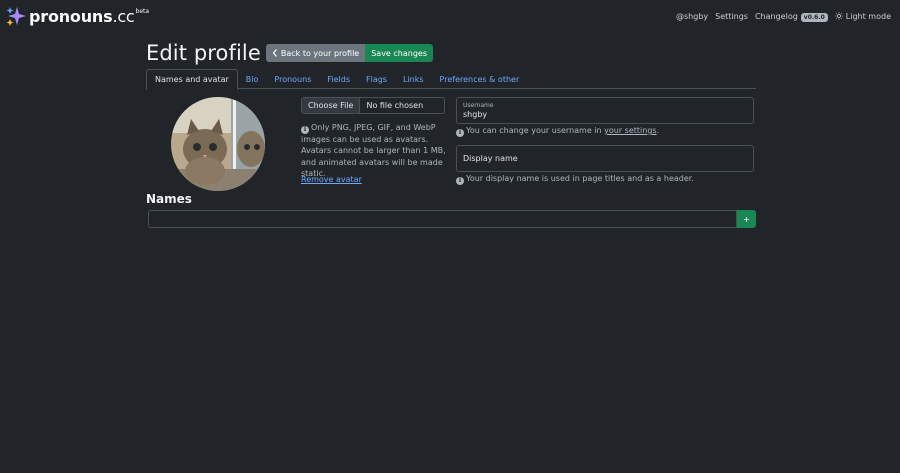 This screenshot has height=473, width=900. What do you see at coordinates (192, 79) in the screenshot?
I see `tab-names-and-avatar: Names and avatar` at bounding box center [192, 79].